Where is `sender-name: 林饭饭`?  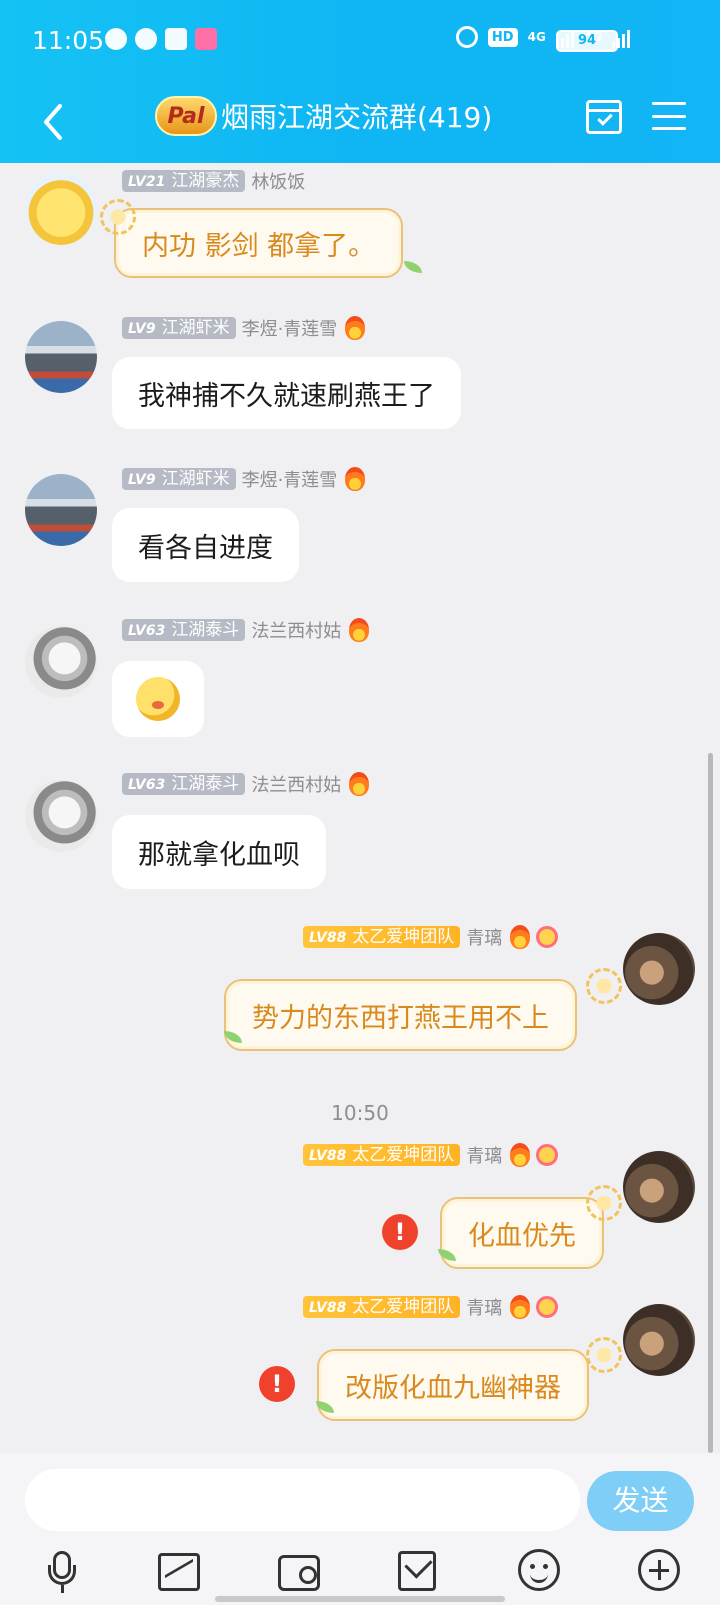
sender-name: 林饭饭 is located at coordinates (278, 182).